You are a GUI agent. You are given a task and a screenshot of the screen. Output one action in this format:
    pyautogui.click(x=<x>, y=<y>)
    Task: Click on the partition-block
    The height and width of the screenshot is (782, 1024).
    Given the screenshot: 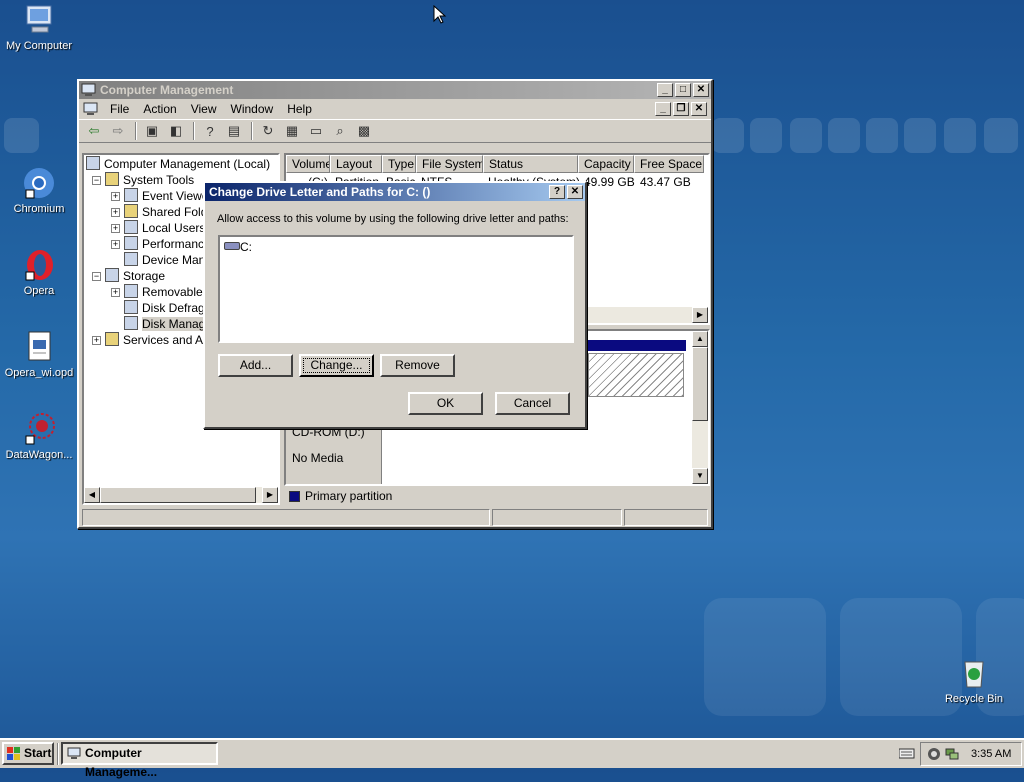 What is the action you would take?
    pyautogui.click(x=636, y=375)
    